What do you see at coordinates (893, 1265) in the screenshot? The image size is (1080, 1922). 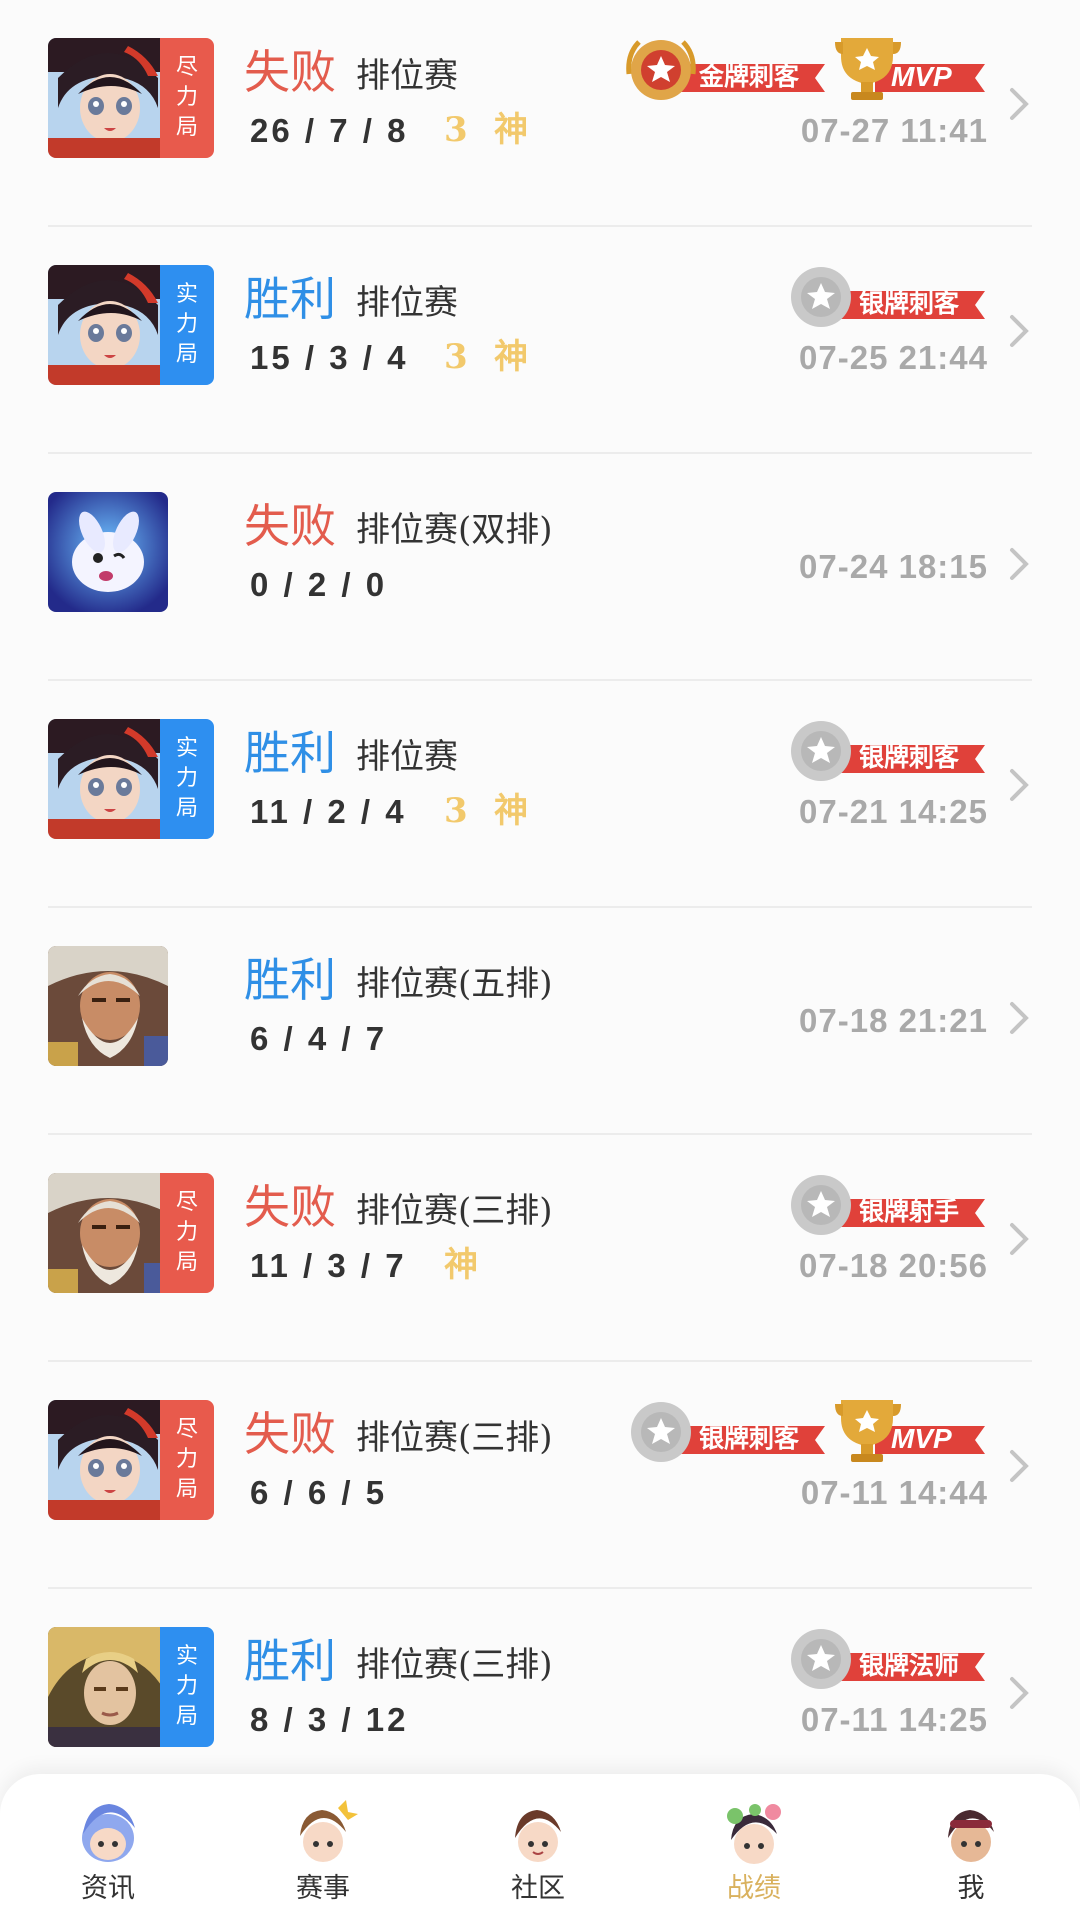 I see `match-time: 07-18 20:56` at bounding box center [893, 1265].